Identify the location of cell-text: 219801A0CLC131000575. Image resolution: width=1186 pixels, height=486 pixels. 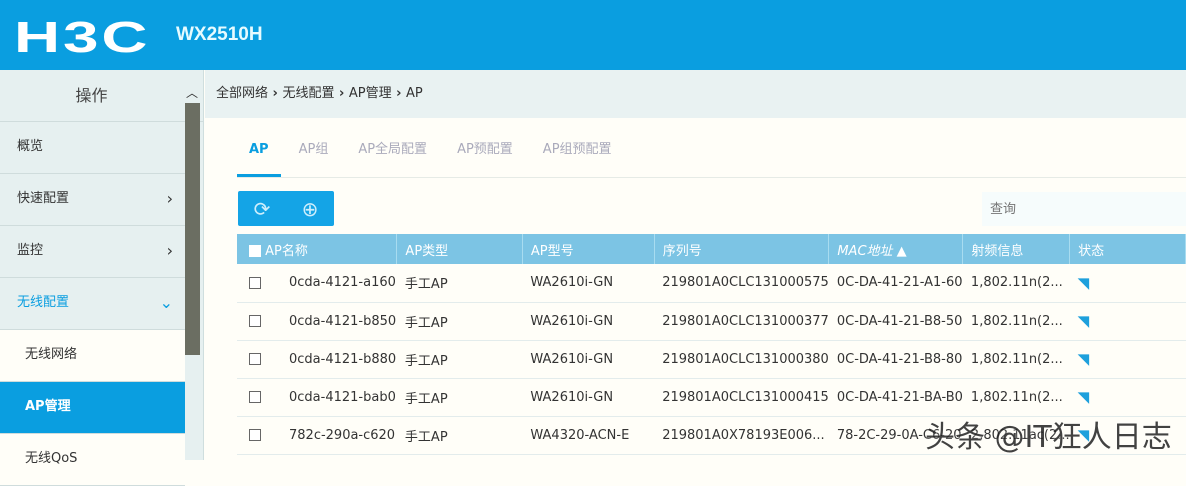
(745, 283).